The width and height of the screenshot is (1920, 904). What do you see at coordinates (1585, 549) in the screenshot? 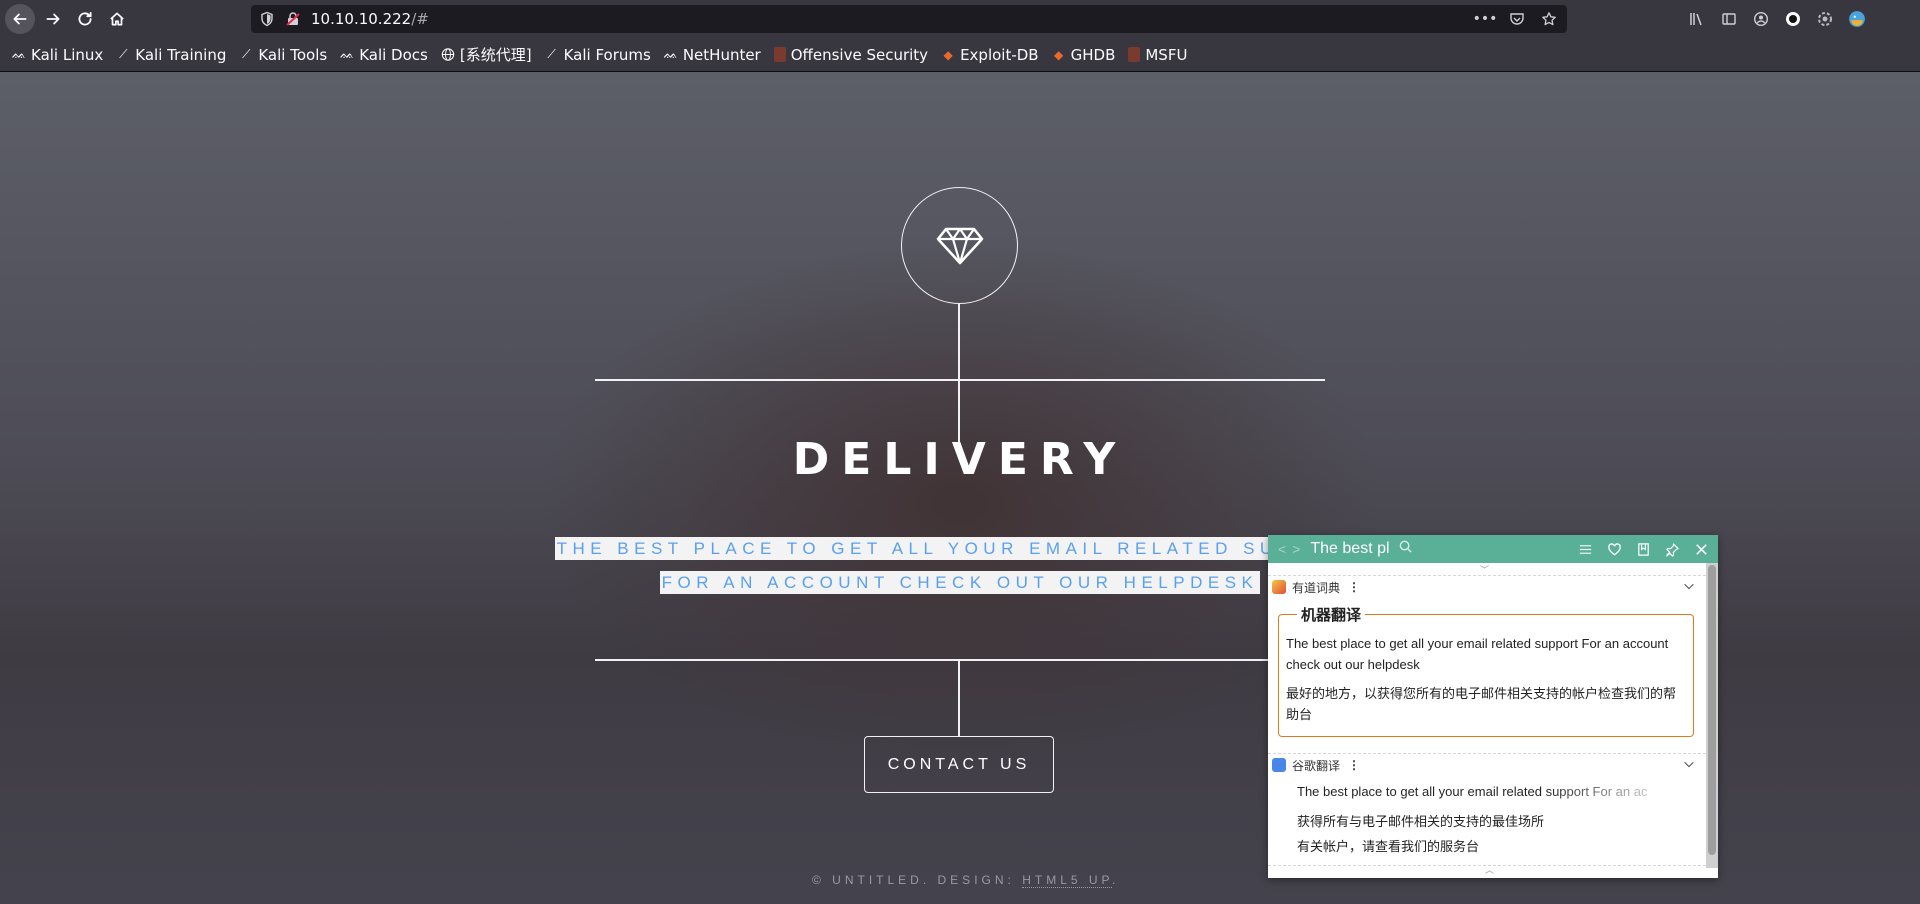
I see `popup-menu-icon` at bounding box center [1585, 549].